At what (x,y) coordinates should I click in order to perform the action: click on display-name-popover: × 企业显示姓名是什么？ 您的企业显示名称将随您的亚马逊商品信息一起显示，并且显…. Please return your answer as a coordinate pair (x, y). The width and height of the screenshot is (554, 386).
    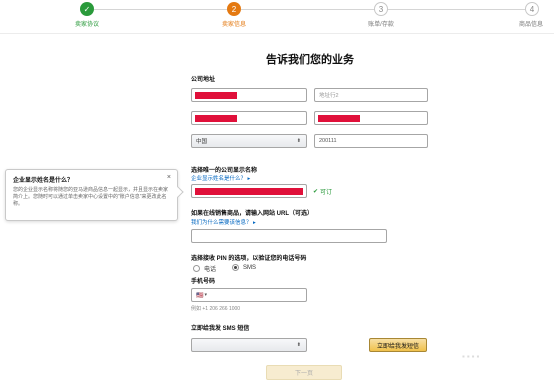
    Looking at the image, I should click on (94, 195).